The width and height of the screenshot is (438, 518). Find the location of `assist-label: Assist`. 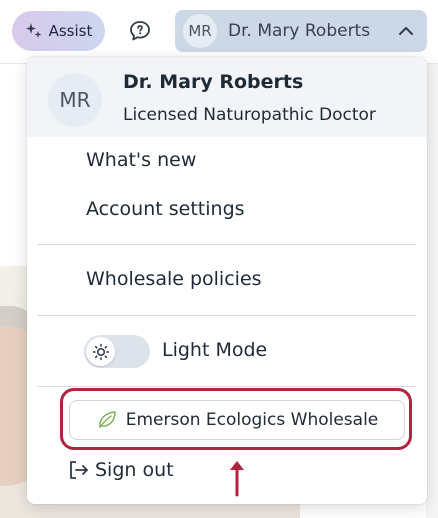

assist-label: Assist is located at coordinates (70, 31).